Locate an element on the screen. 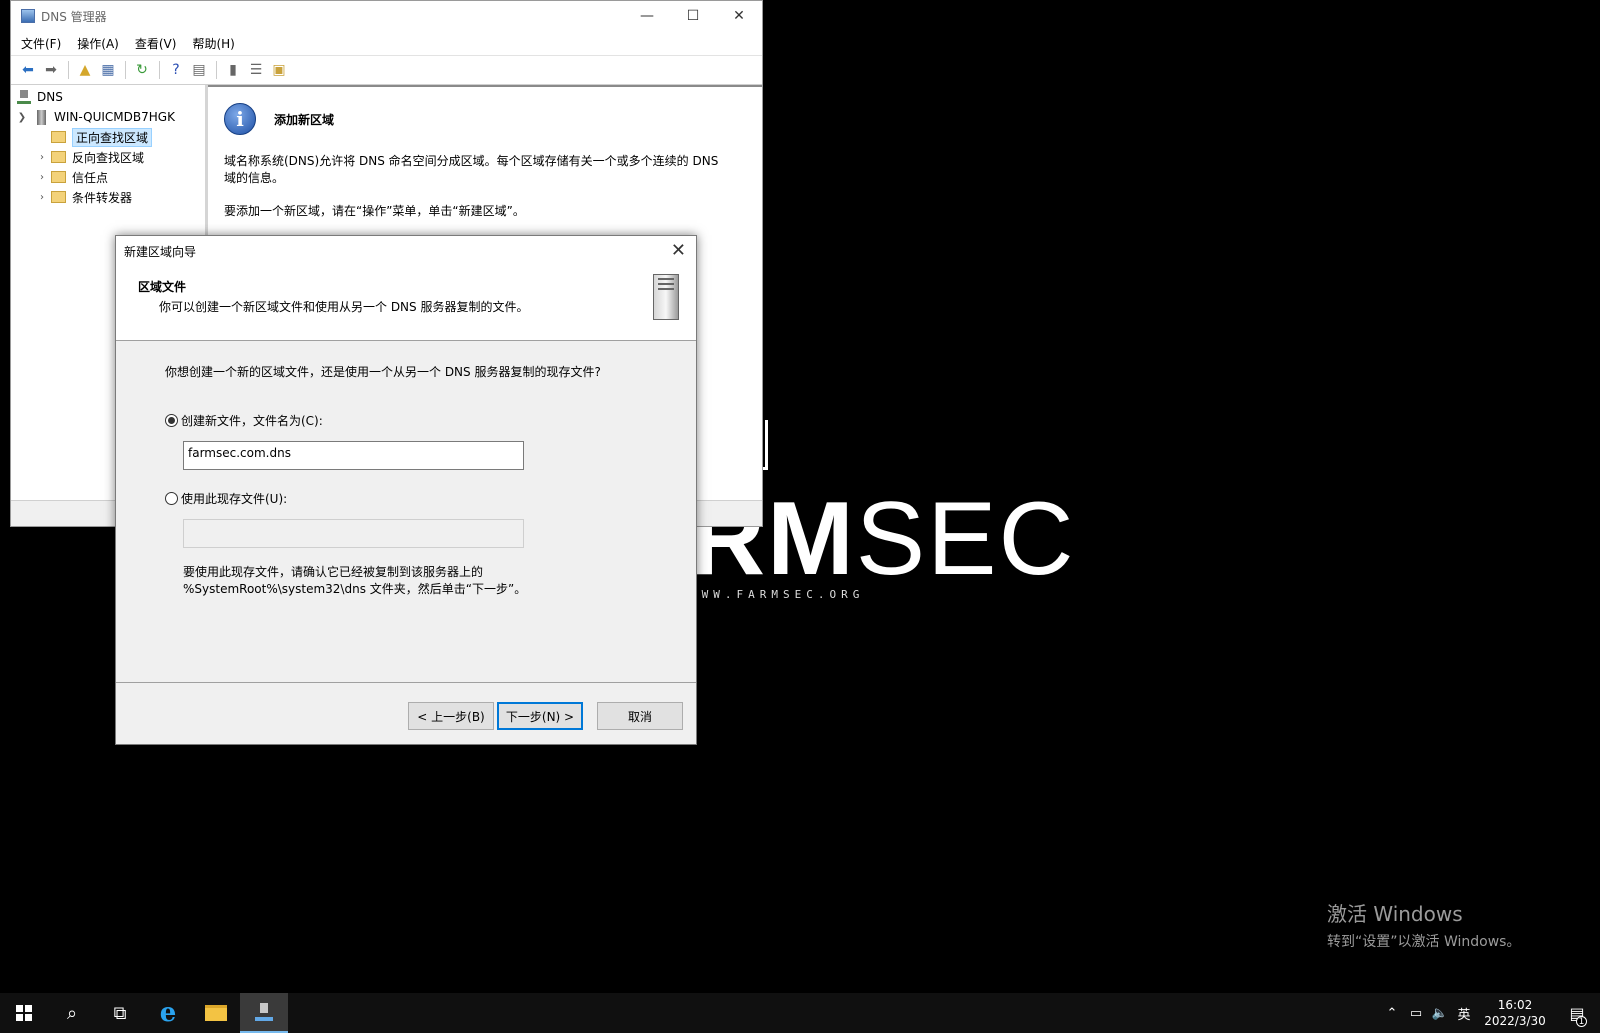 The width and height of the screenshot is (1600, 1033). clock-date: 2022/3/30 is located at coordinates (1515, 1021).